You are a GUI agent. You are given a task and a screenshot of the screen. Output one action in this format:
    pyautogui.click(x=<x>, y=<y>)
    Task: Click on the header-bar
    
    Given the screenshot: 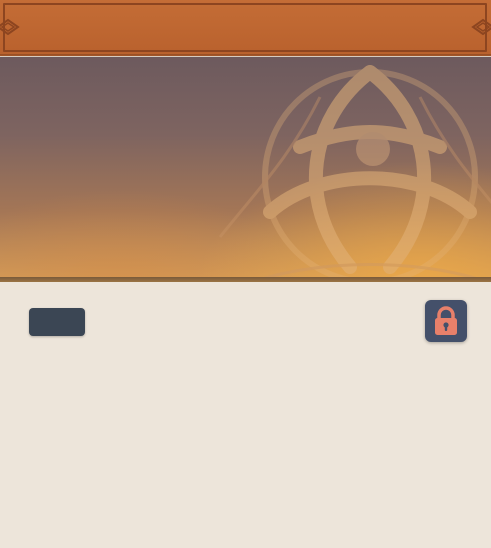 What is the action you would take?
    pyautogui.click(x=245, y=28)
    